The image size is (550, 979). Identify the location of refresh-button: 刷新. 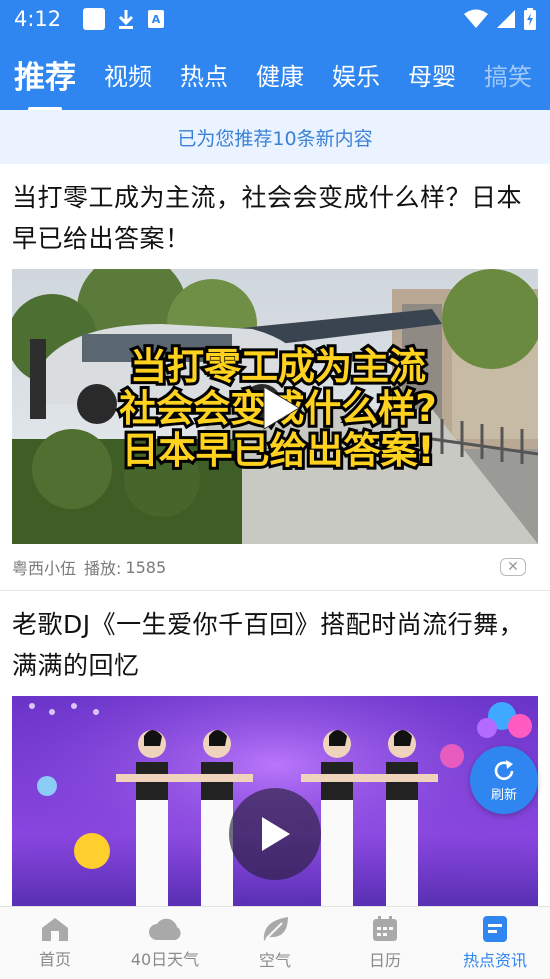
(504, 780).